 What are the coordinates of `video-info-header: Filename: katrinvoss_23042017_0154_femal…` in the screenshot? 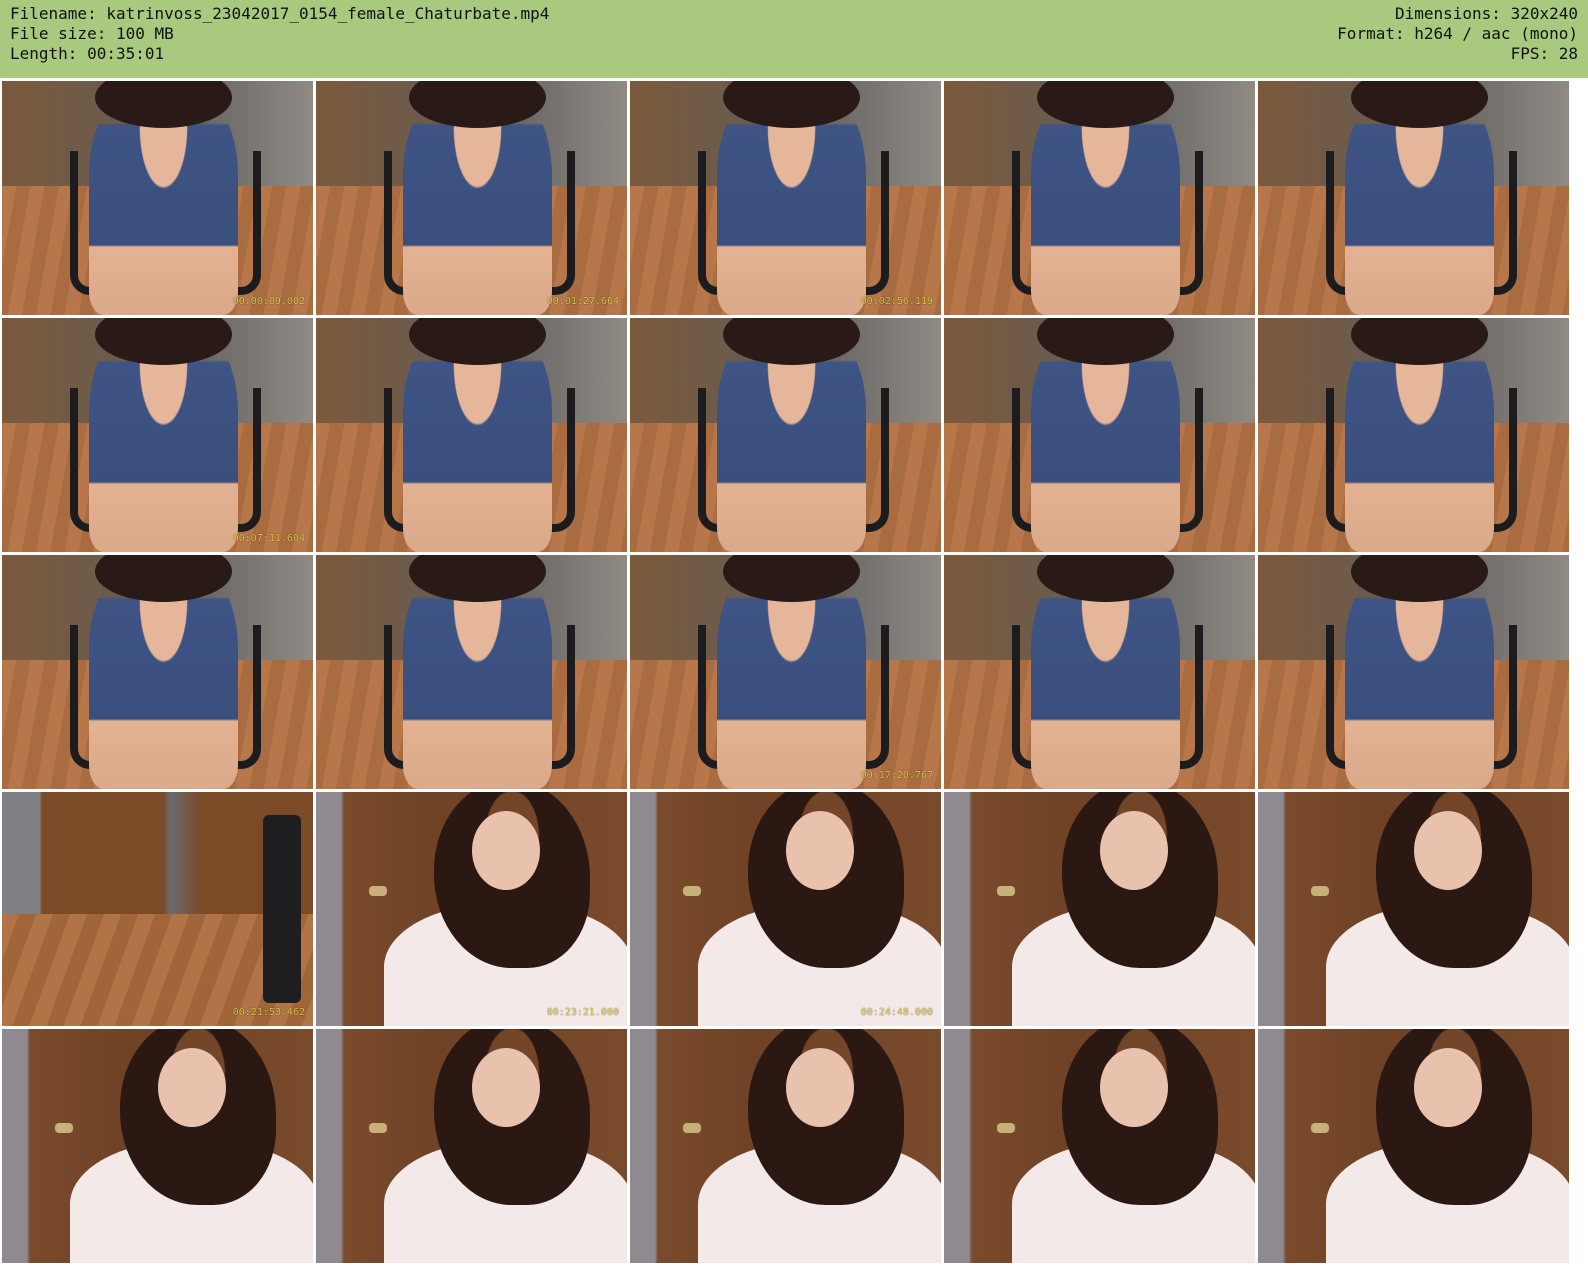 It's located at (794, 39).